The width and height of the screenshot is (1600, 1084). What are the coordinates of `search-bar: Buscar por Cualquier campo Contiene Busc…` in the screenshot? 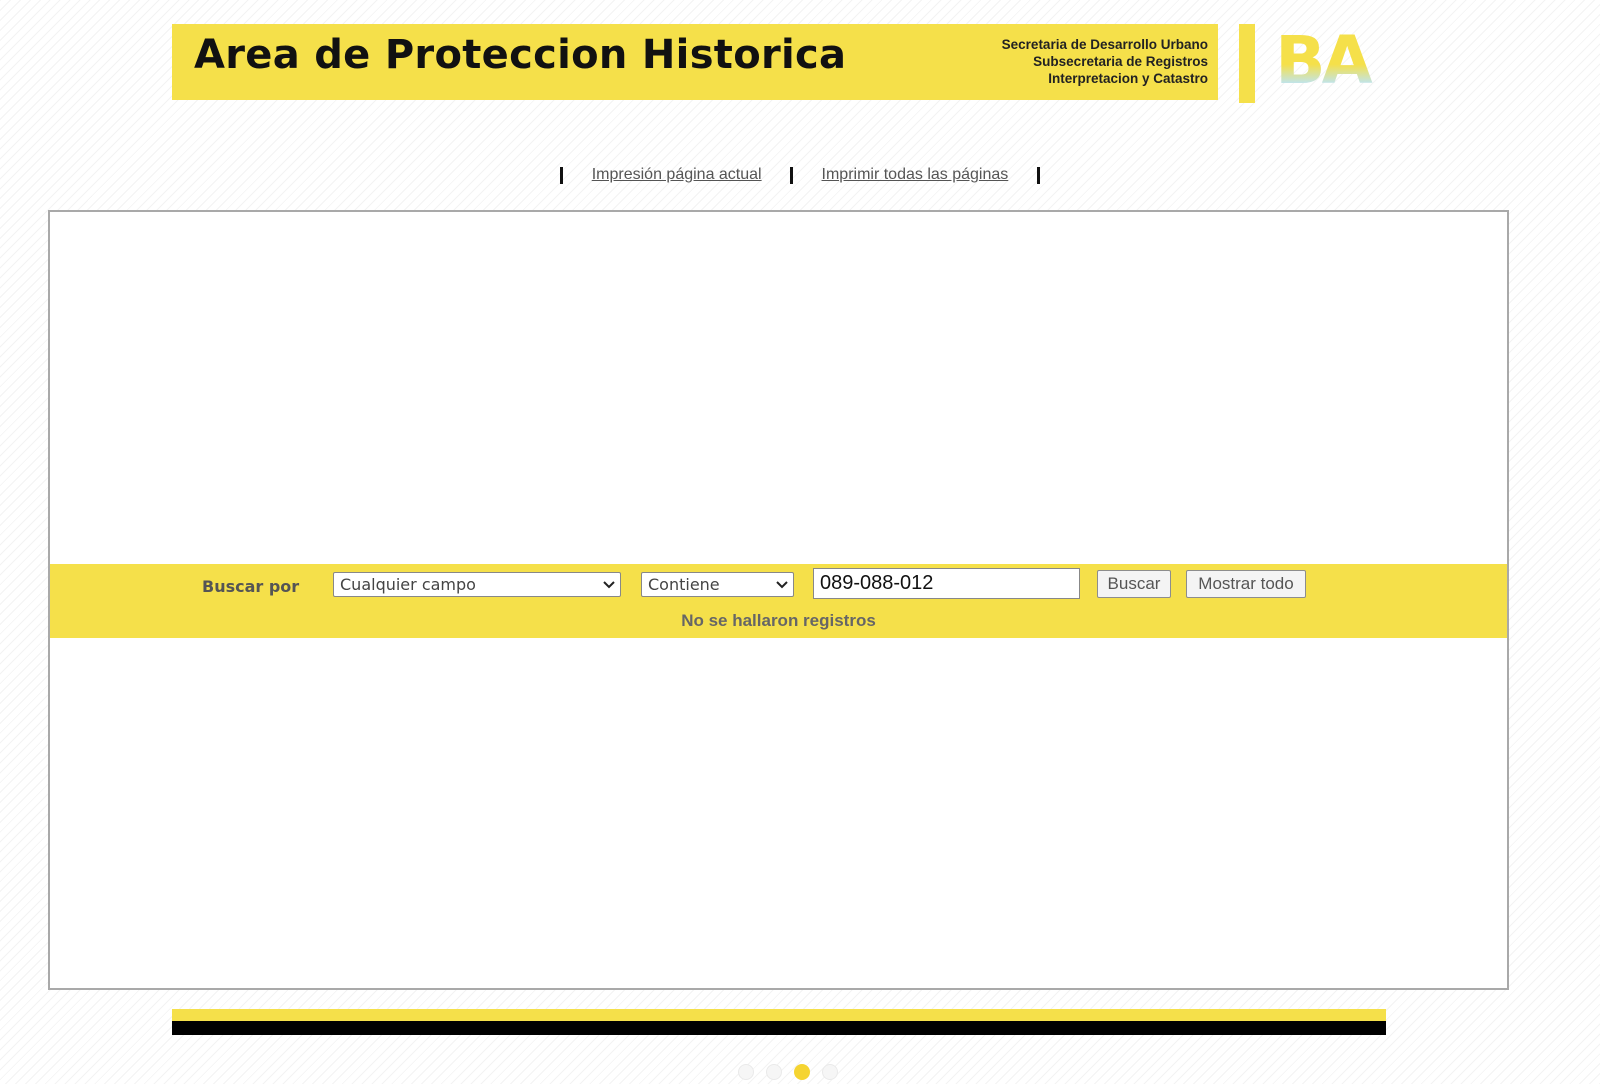 It's located at (778, 601).